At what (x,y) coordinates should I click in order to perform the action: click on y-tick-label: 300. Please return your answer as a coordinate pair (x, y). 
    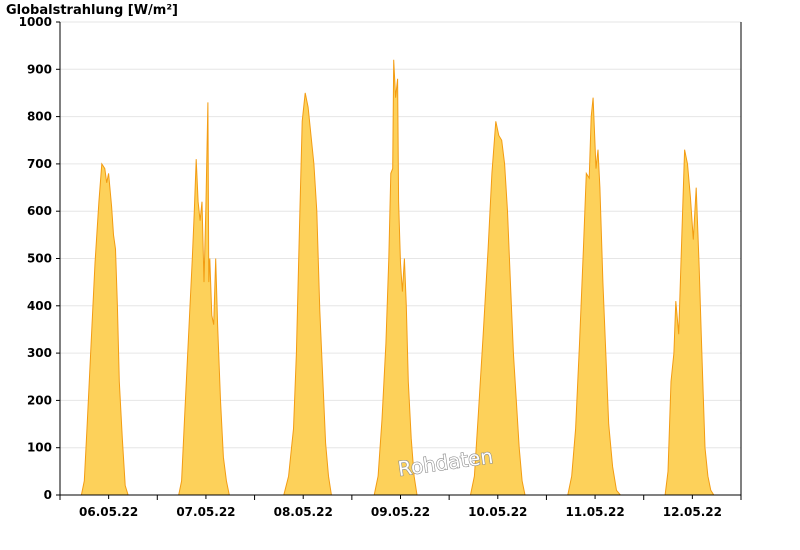
    Looking at the image, I should click on (39, 353).